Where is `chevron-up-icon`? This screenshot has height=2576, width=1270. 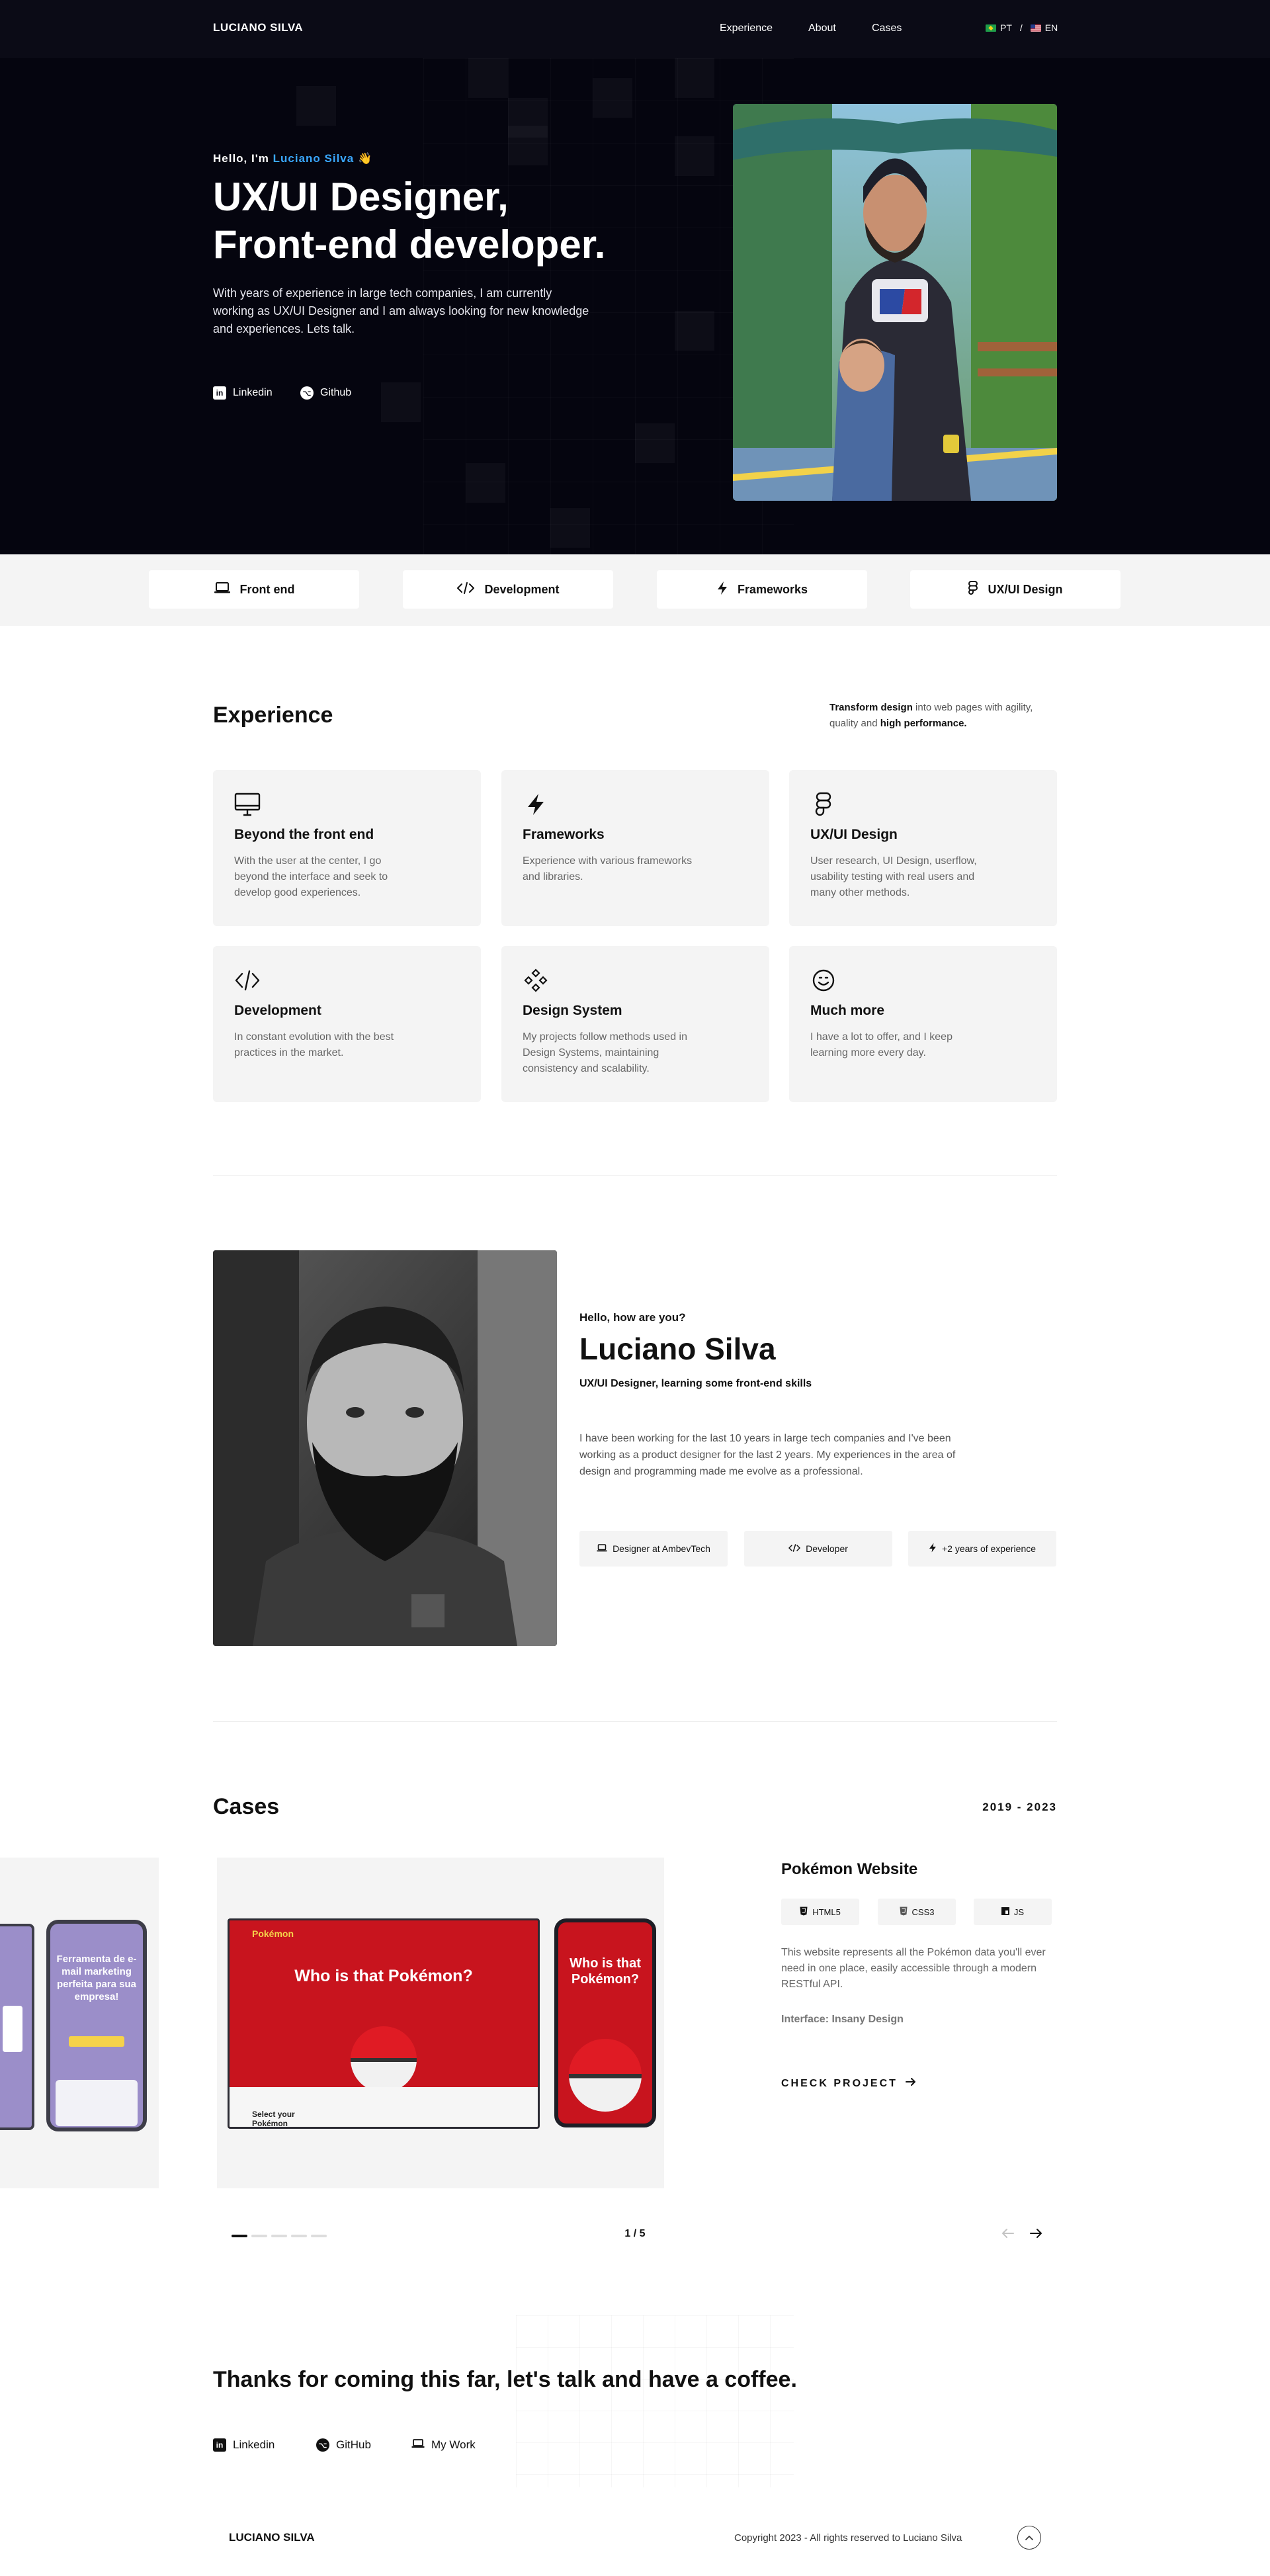
chevron-up-icon is located at coordinates (1029, 2538).